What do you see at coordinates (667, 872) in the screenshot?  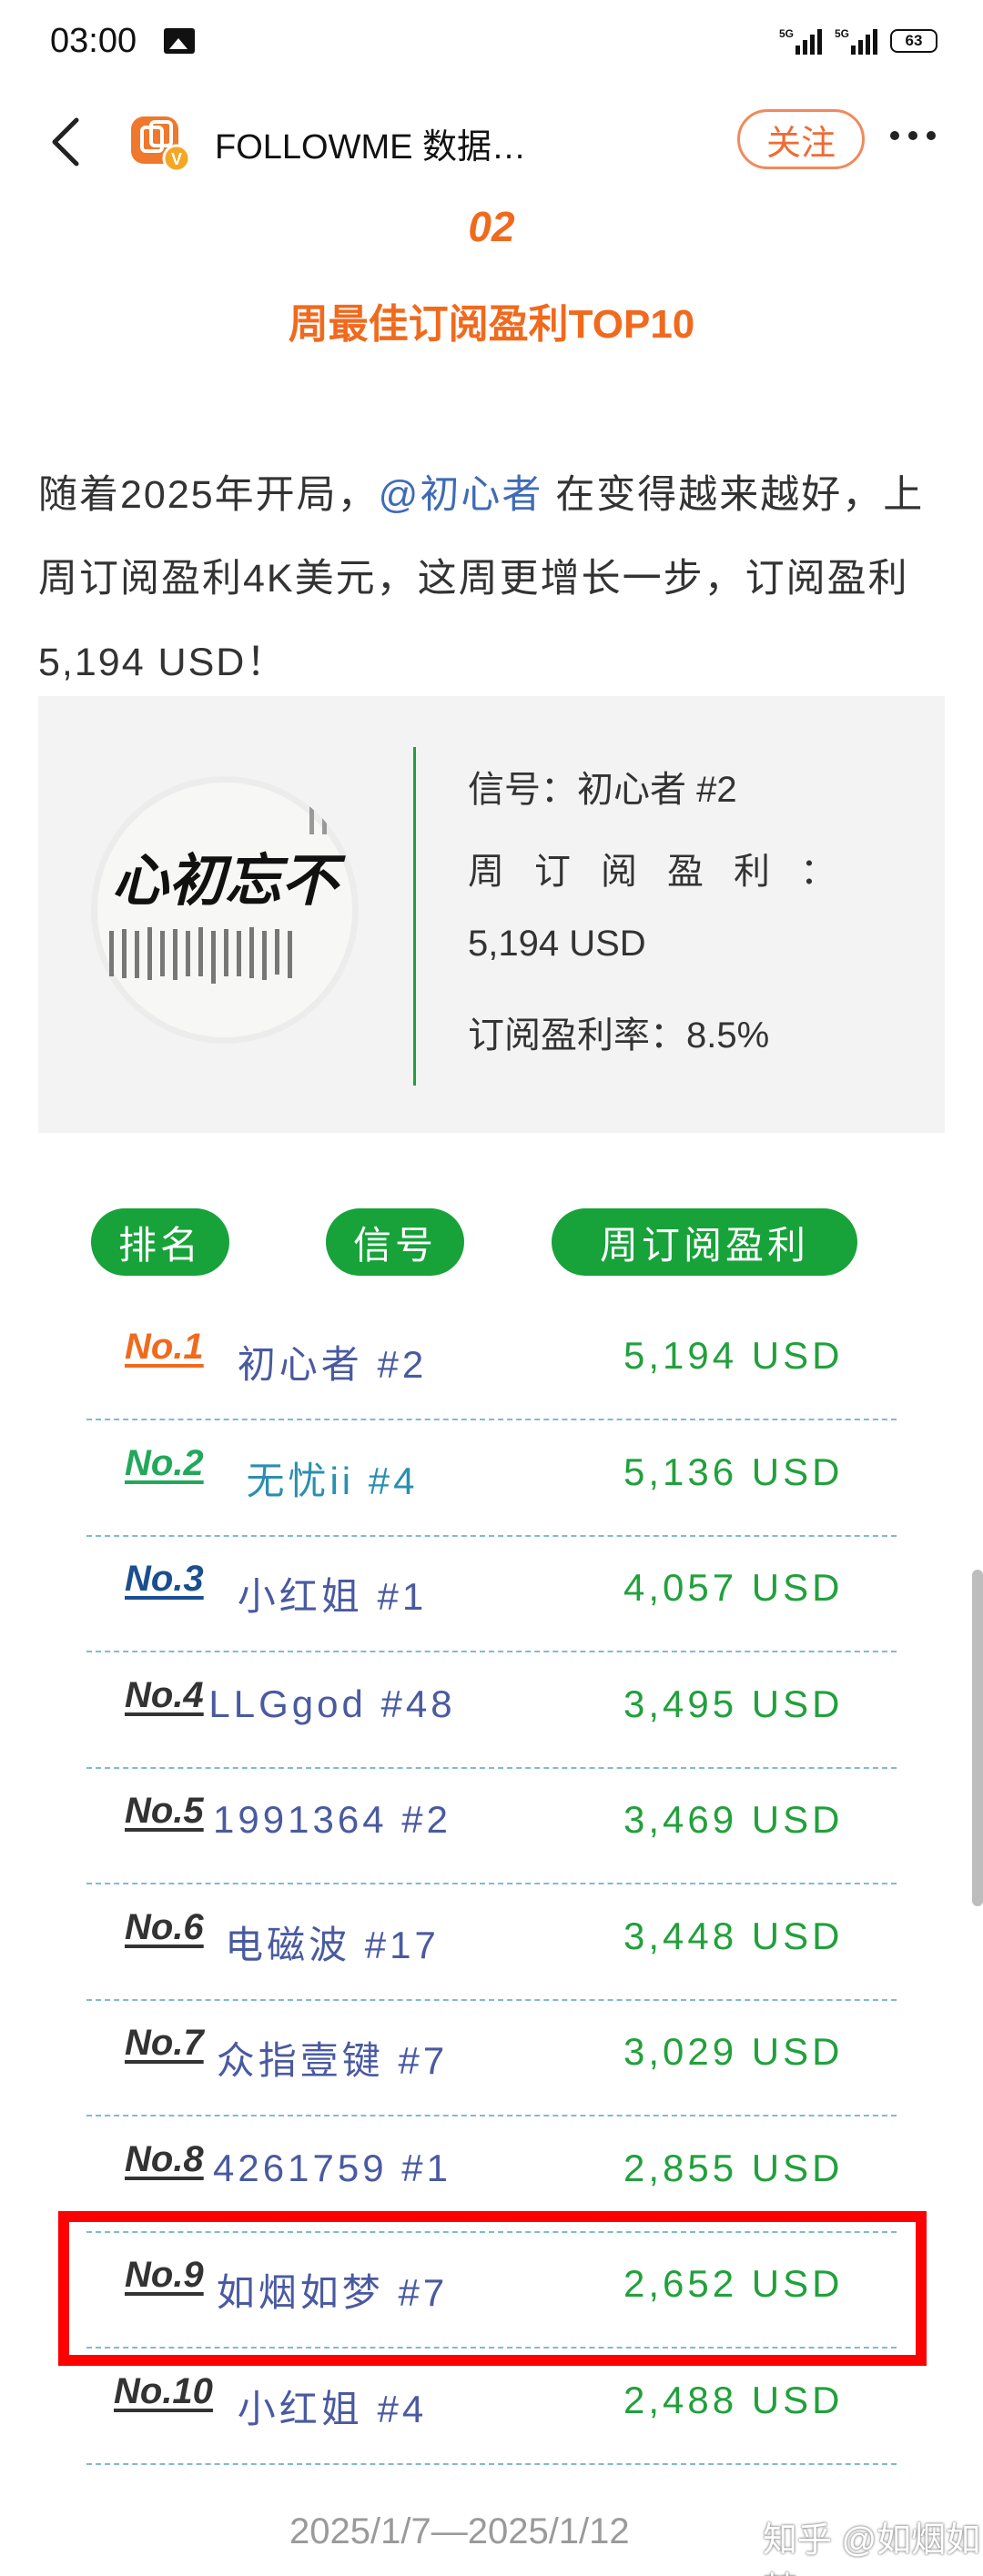 I see `card-profit-label: 周订阅盈利：` at bounding box center [667, 872].